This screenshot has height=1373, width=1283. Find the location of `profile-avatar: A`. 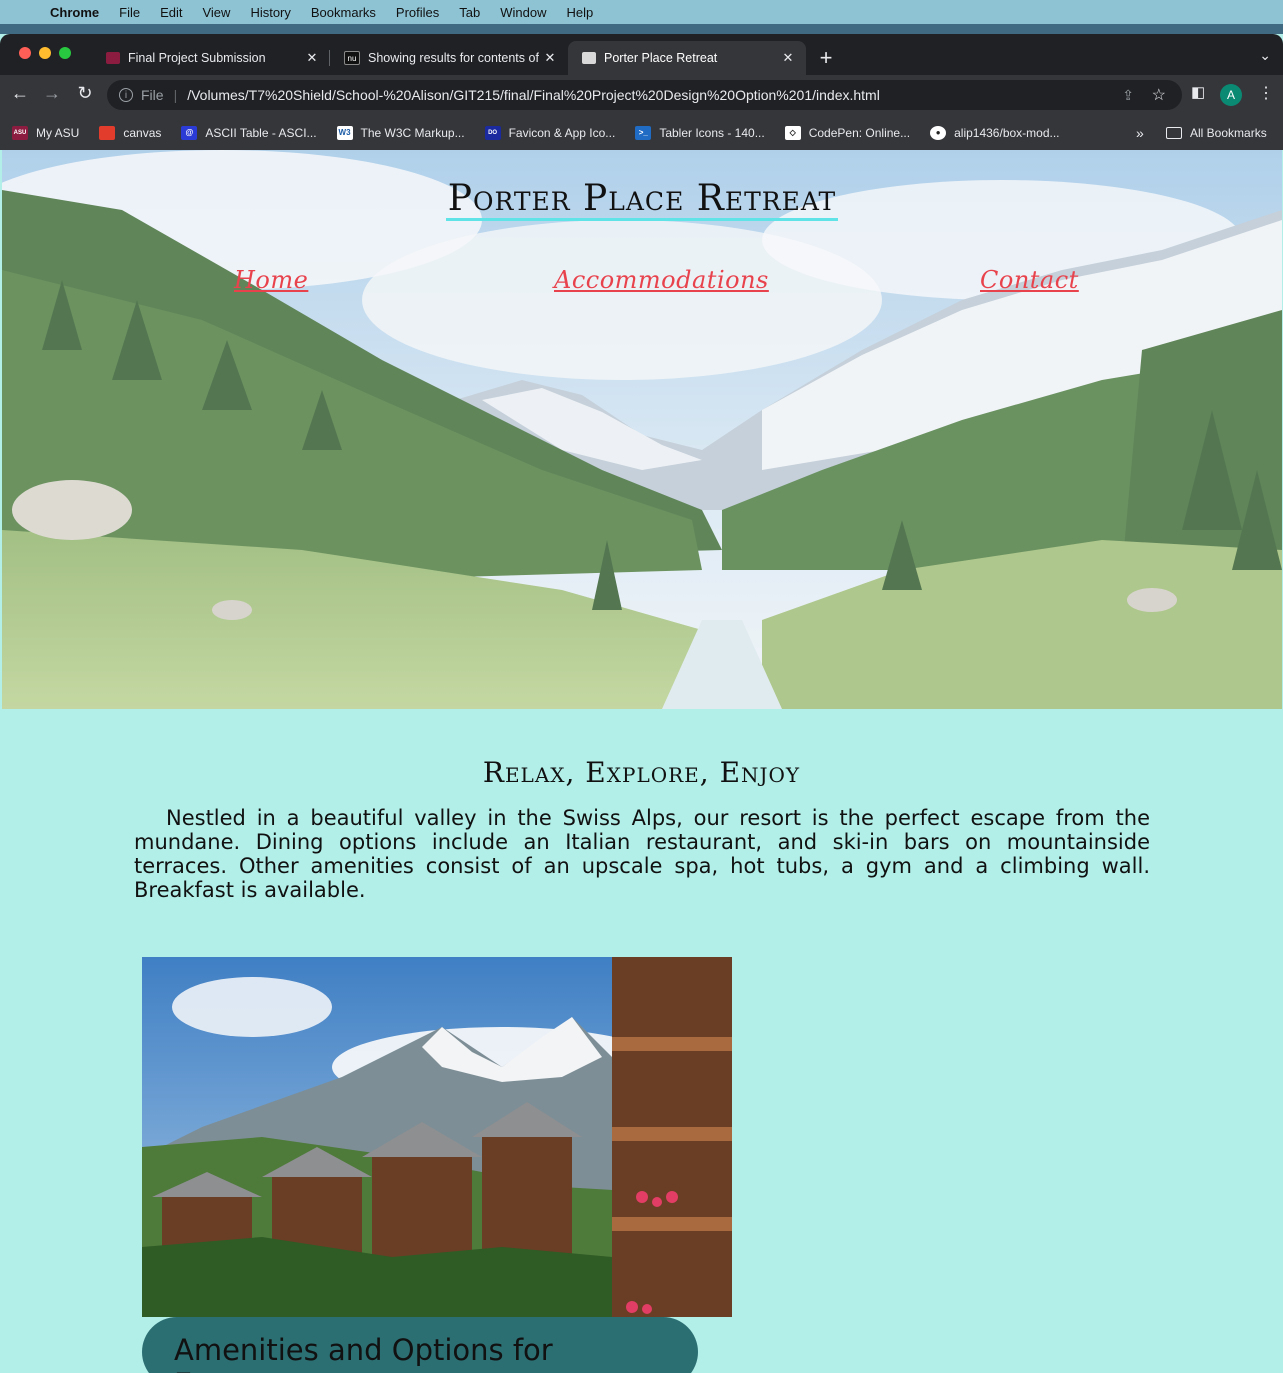

profile-avatar: A is located at coordinates (1231, 95).